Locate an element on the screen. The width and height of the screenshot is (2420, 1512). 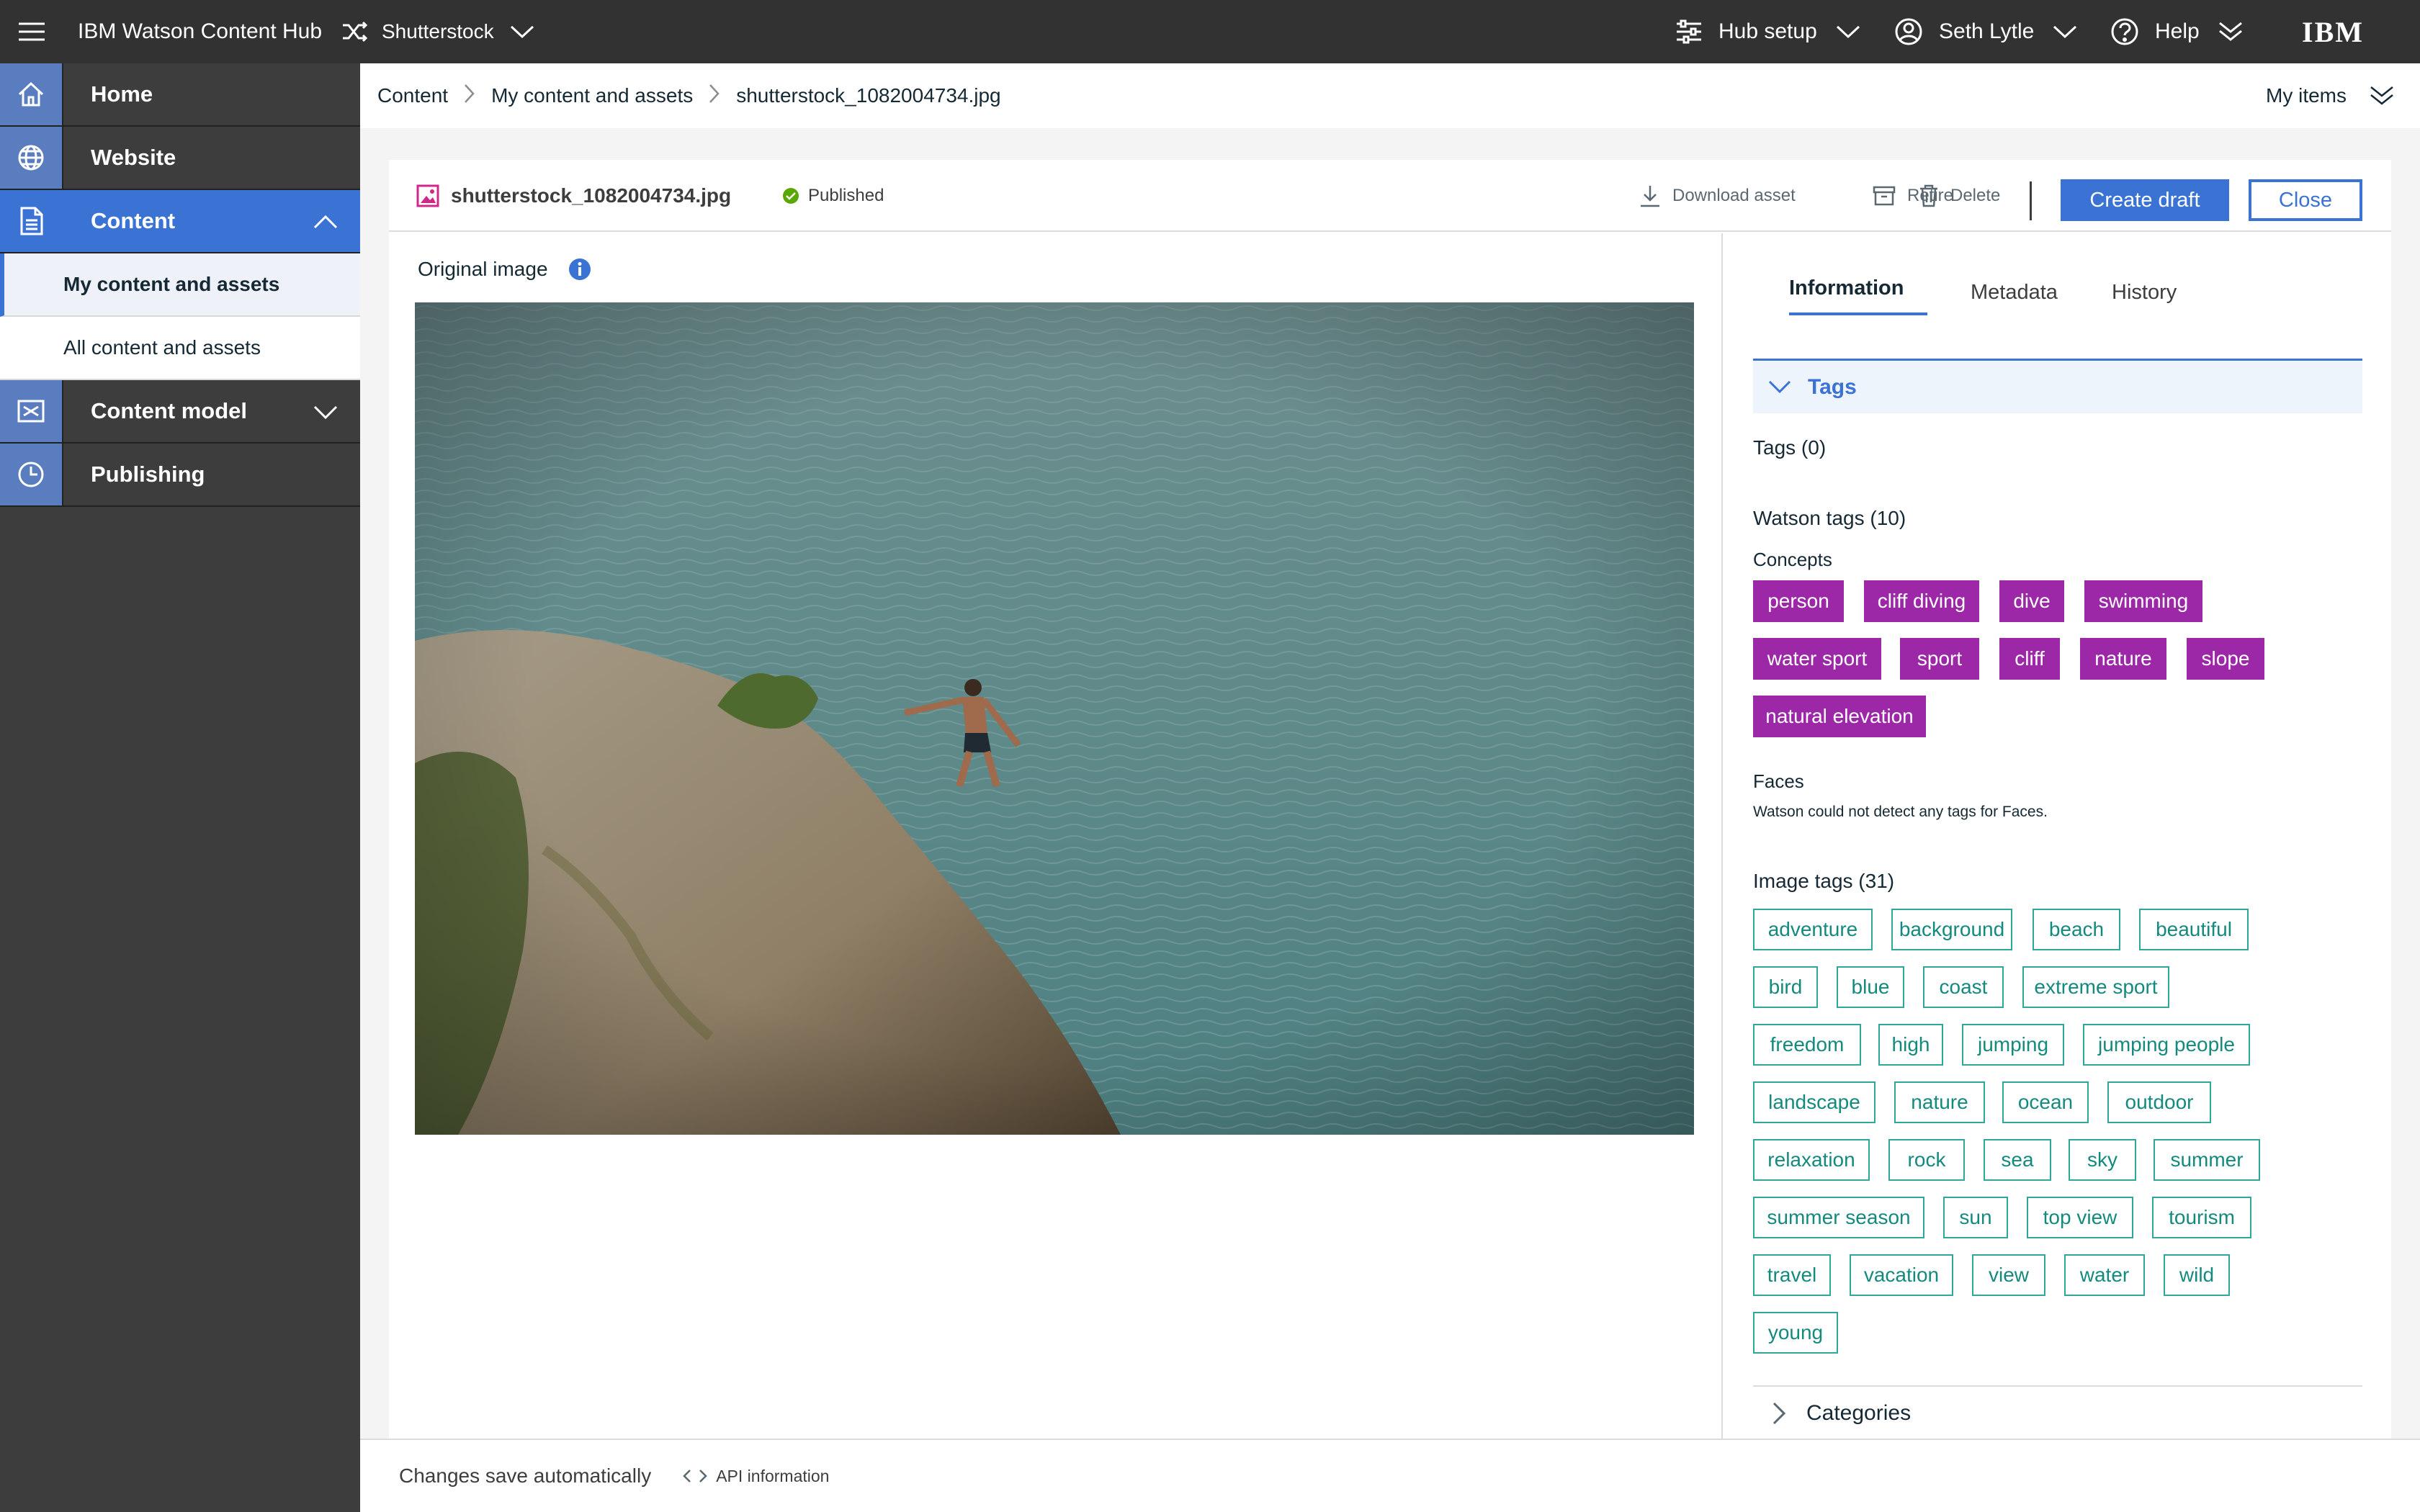
image-tag: coast is located at coordinates (1964, 987).